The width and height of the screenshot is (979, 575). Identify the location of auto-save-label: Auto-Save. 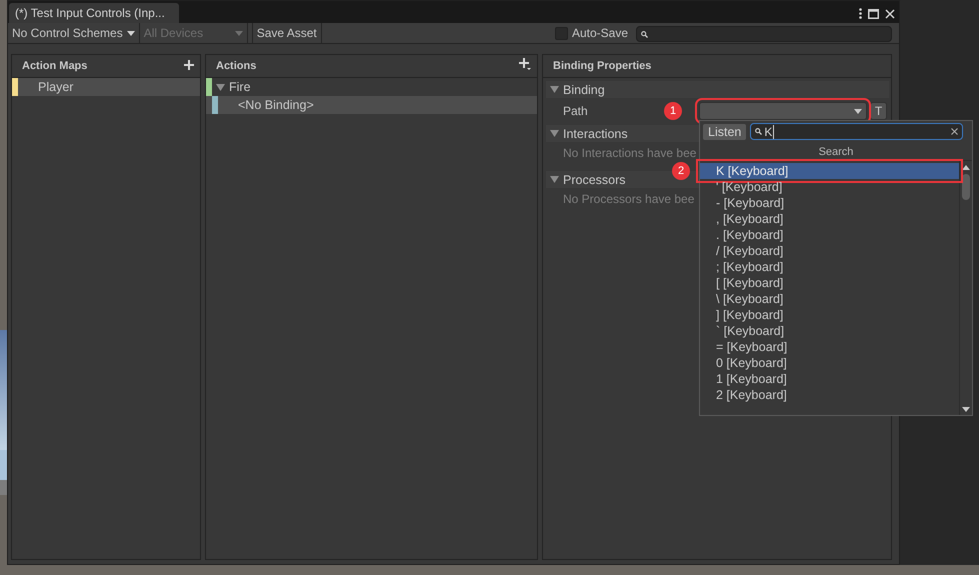
(600, 33).